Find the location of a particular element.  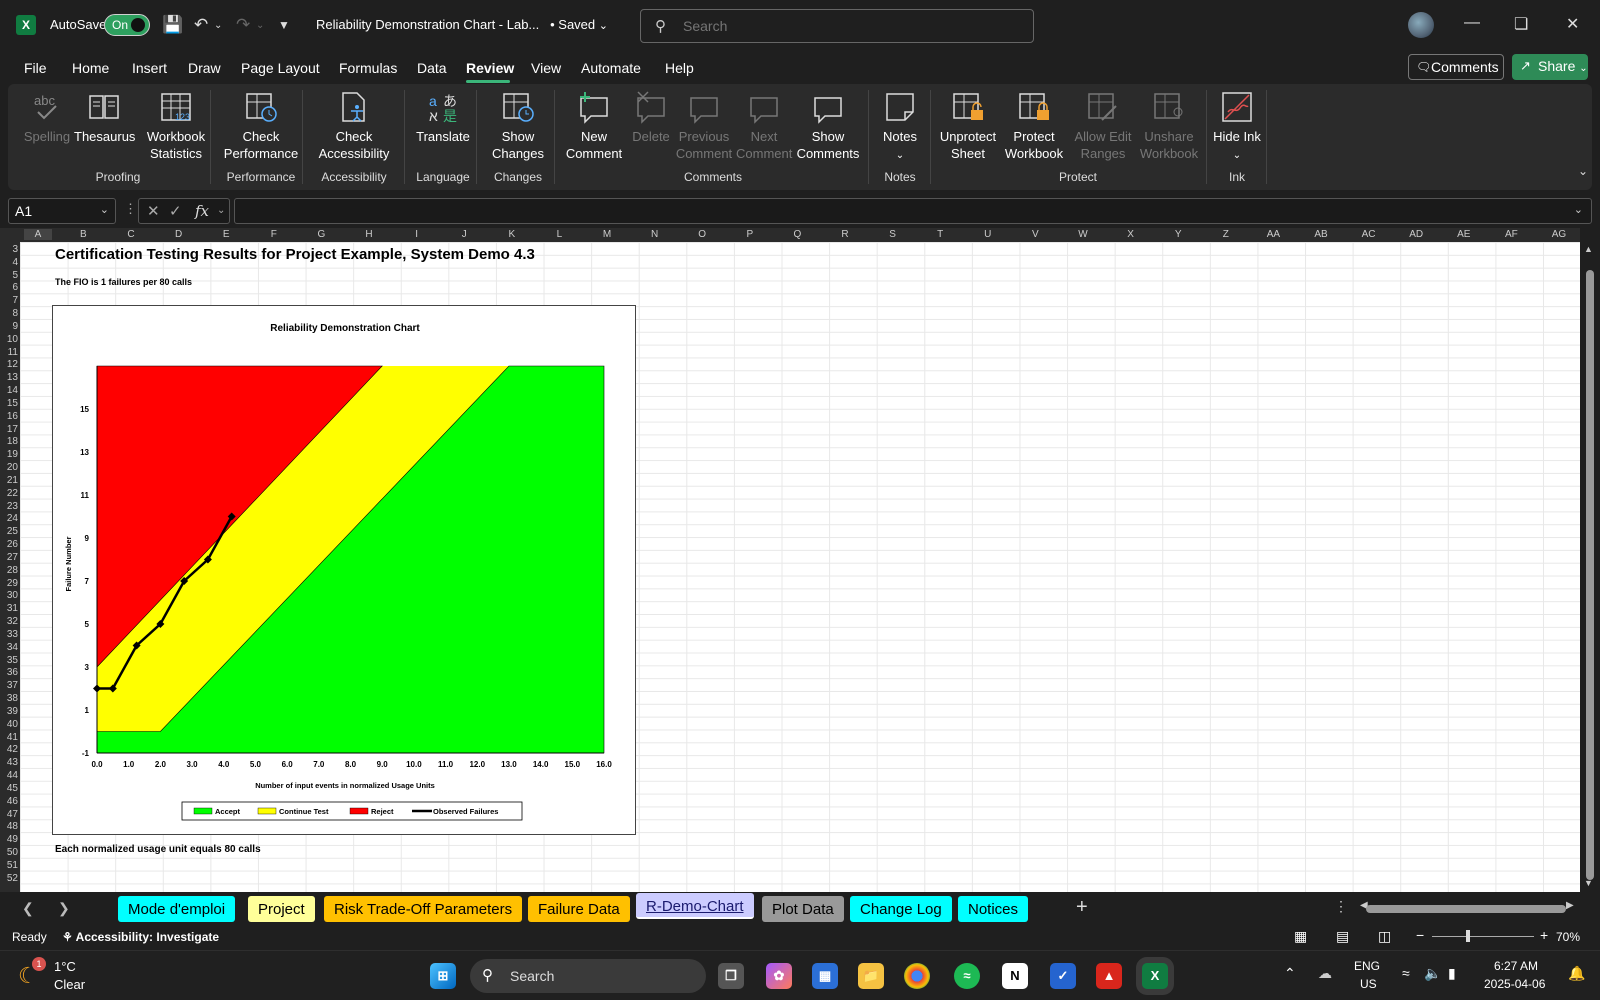

tab-data: Data is located at coordinates (432, 68).